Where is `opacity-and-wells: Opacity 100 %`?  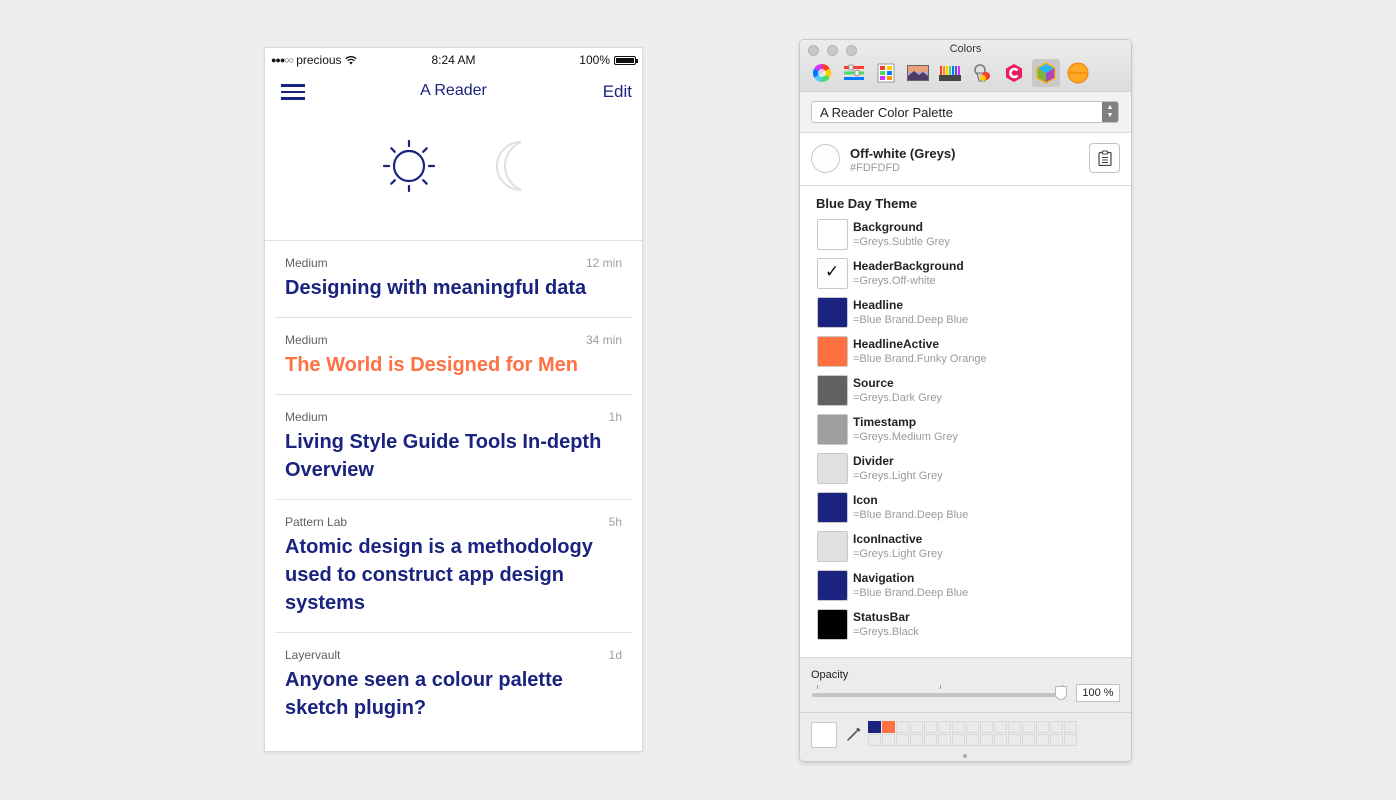 opacity-and-wells: Opacity 100 % is located at coordinates (965, 709).